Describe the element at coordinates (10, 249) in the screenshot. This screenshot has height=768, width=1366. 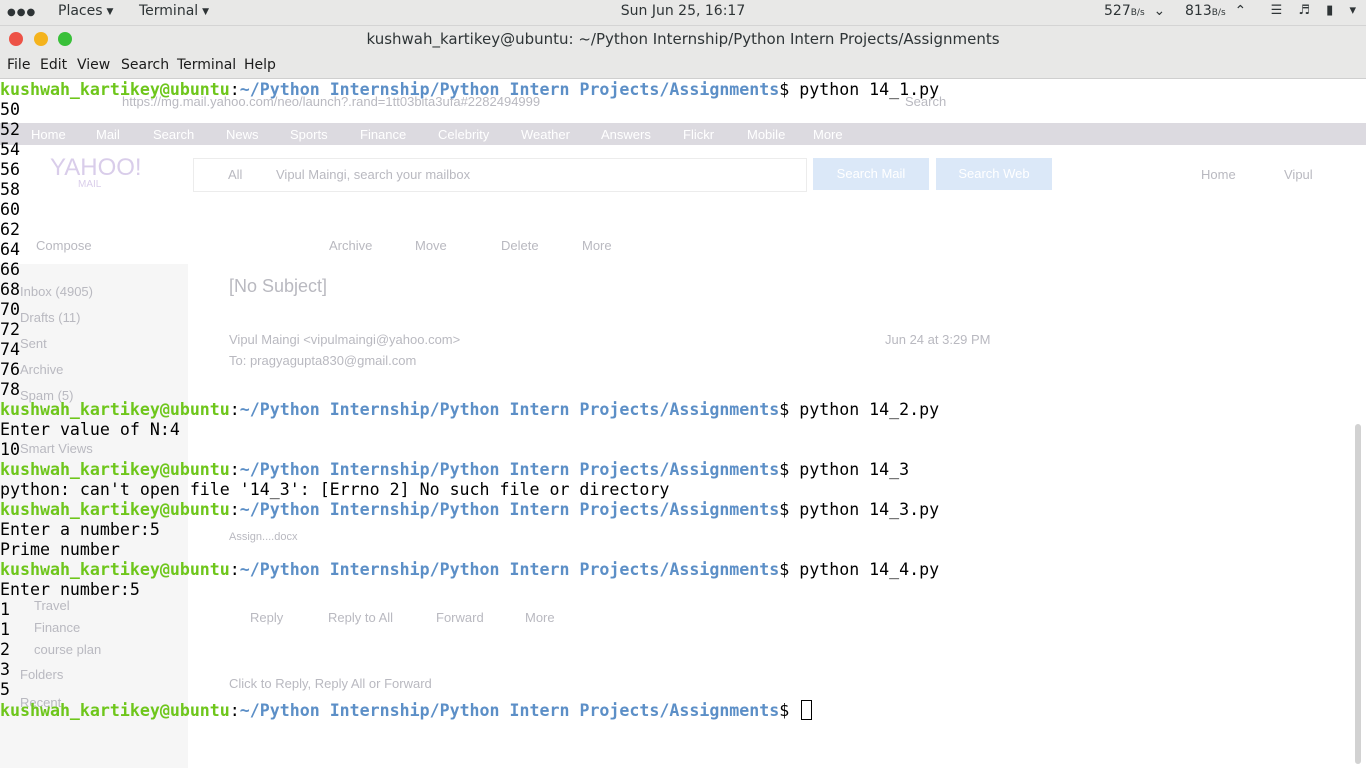
I see `output-line: 64` at that location.